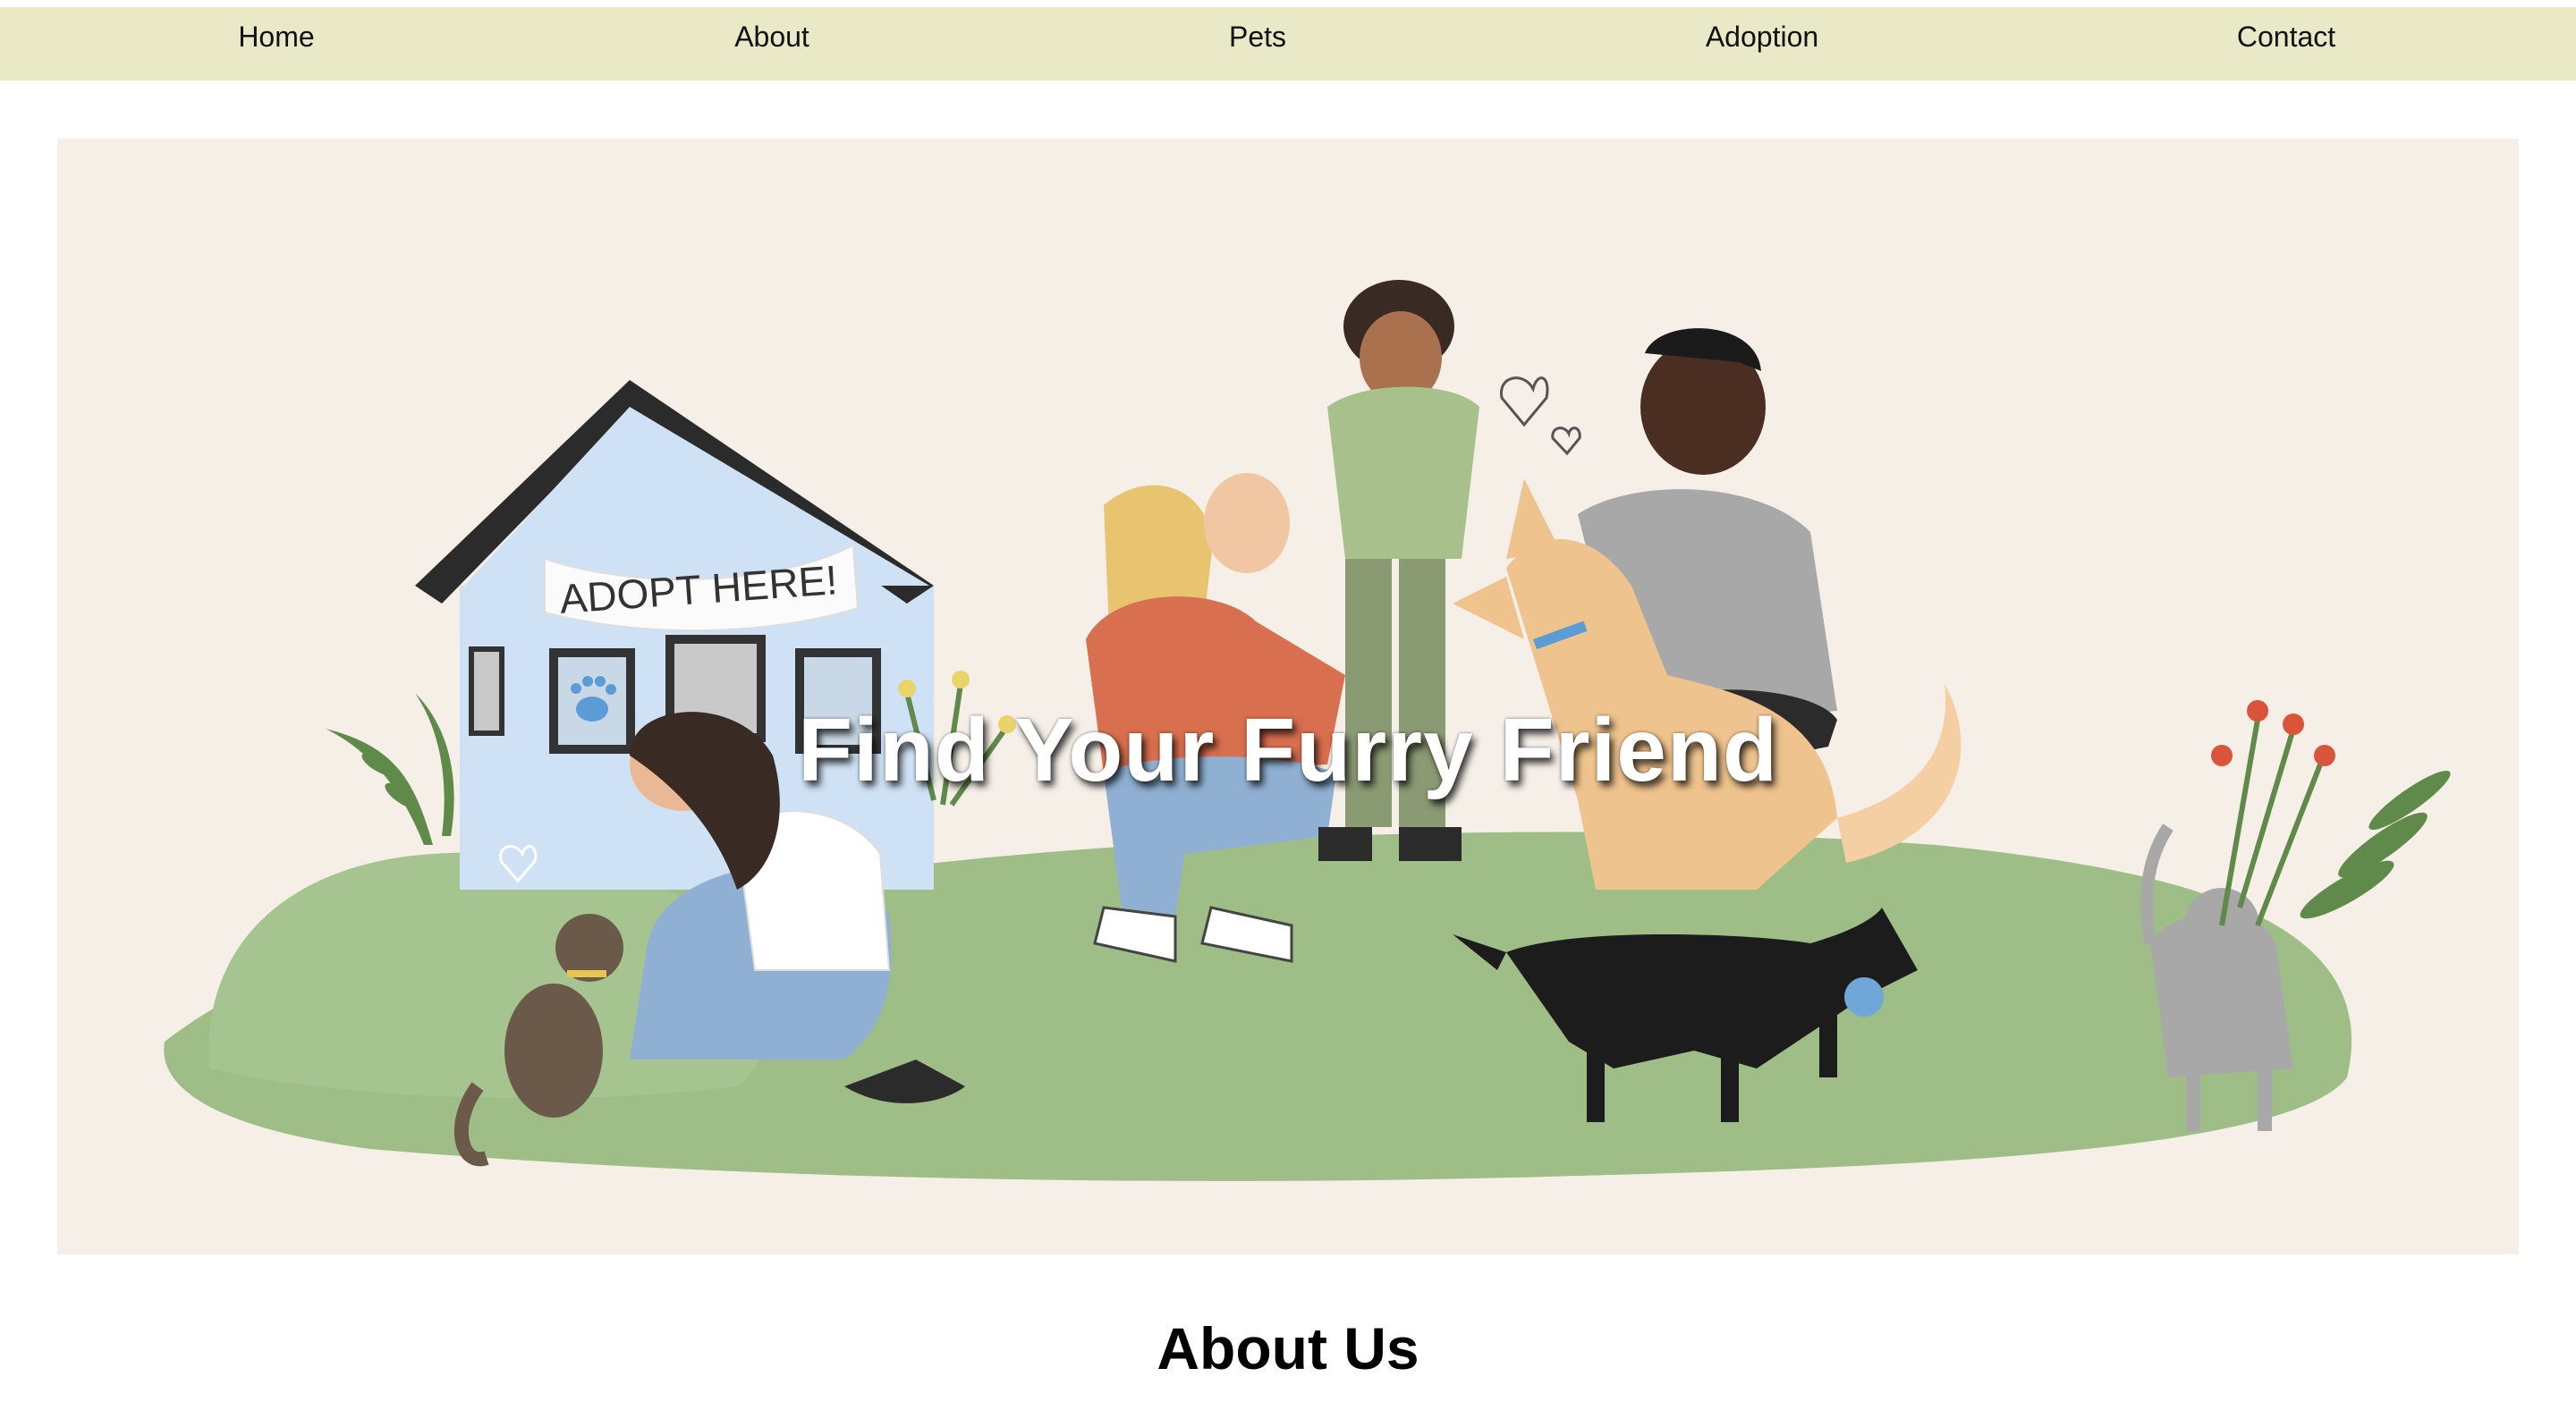  What do you see at coordinates (1288, 43) in the screenshot?
I see `top-navigation: Home About Pets Adoption Contact` at bounding box center [1288, 43].